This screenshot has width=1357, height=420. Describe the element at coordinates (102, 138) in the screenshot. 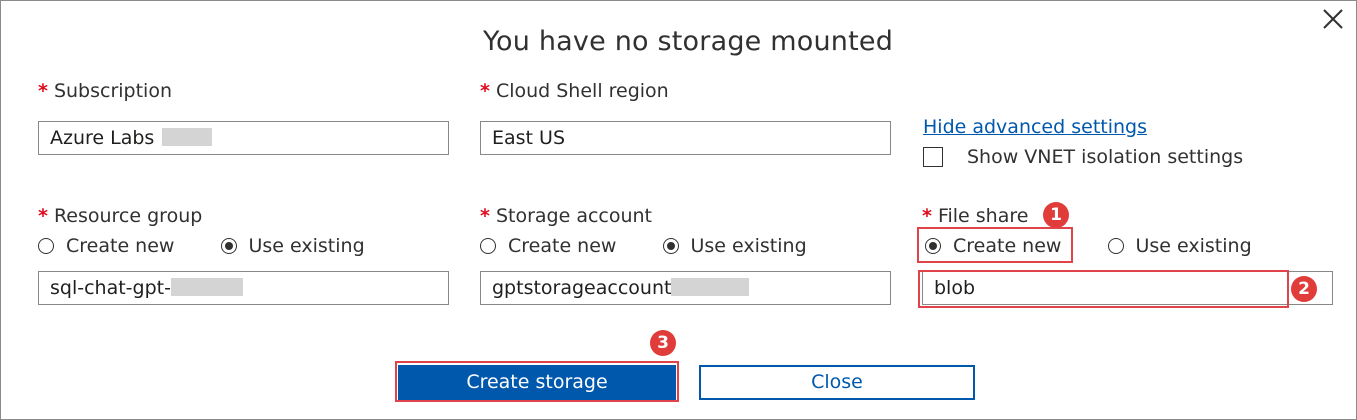

I see `subscription-value: Azure Labs` at that location.